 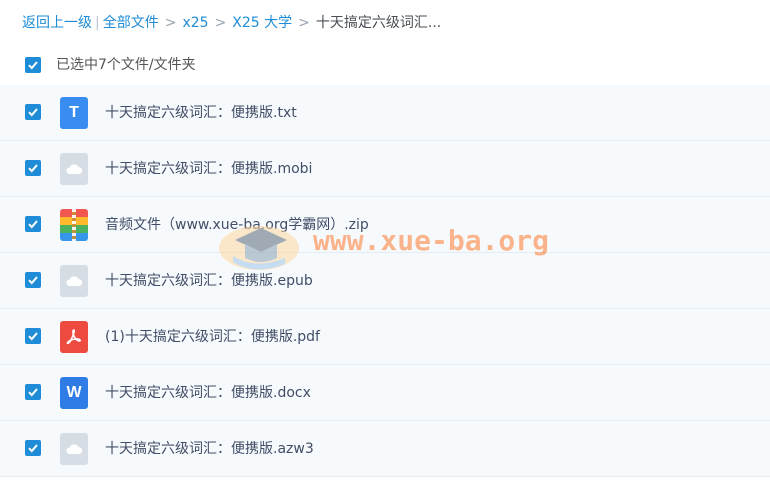 I want to click on file-row-zip: 音频文件（www.xue-ba.org学霸网）.zip, so click(x=385, y=225).